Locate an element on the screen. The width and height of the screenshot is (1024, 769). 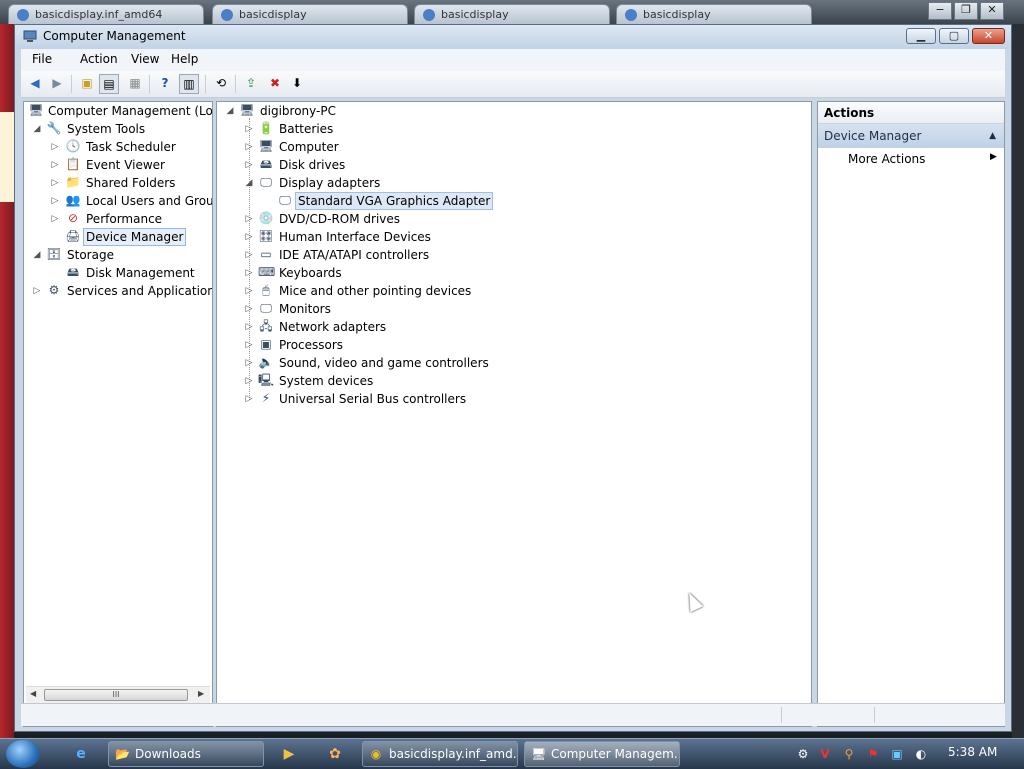
uninstall-device-button: ✖ is located at coordinates (275, 84).